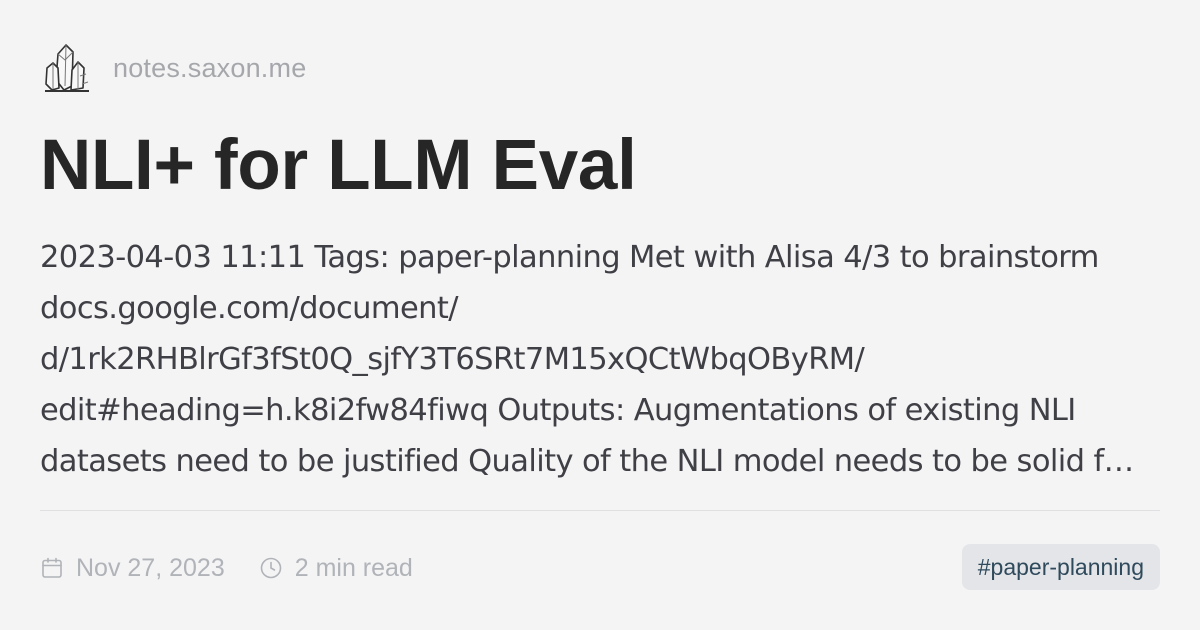  Describe the element at coordinates (150, 567) in the screenshot. I see `post-date: Nov 27, 2023` at that location.